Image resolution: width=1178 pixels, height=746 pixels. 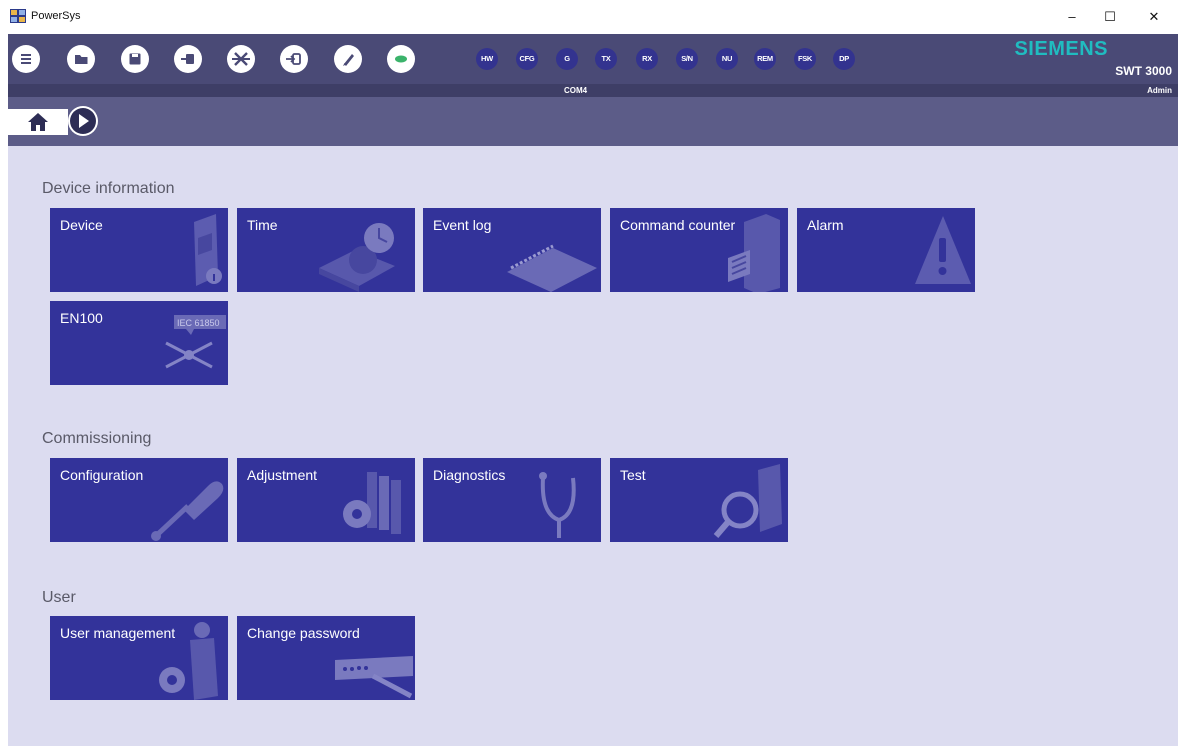 What do you see at coordinates (527, 59) in the screenshot?
I see `status-pill-cfg: CFG` at bounding box center [527, 59].